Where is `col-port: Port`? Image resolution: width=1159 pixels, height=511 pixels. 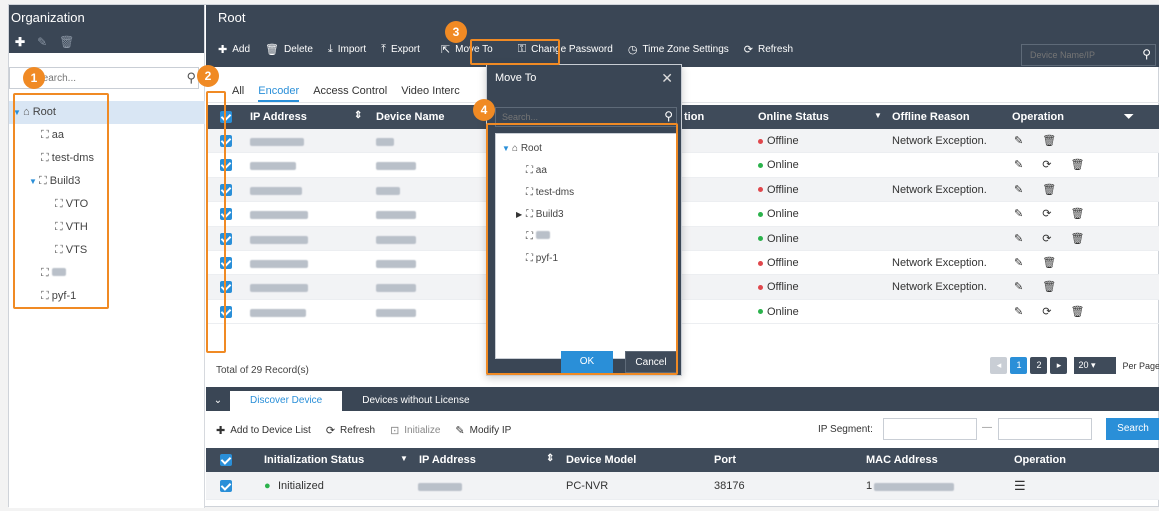
col-port: Port is located at coordinates (725, 460).